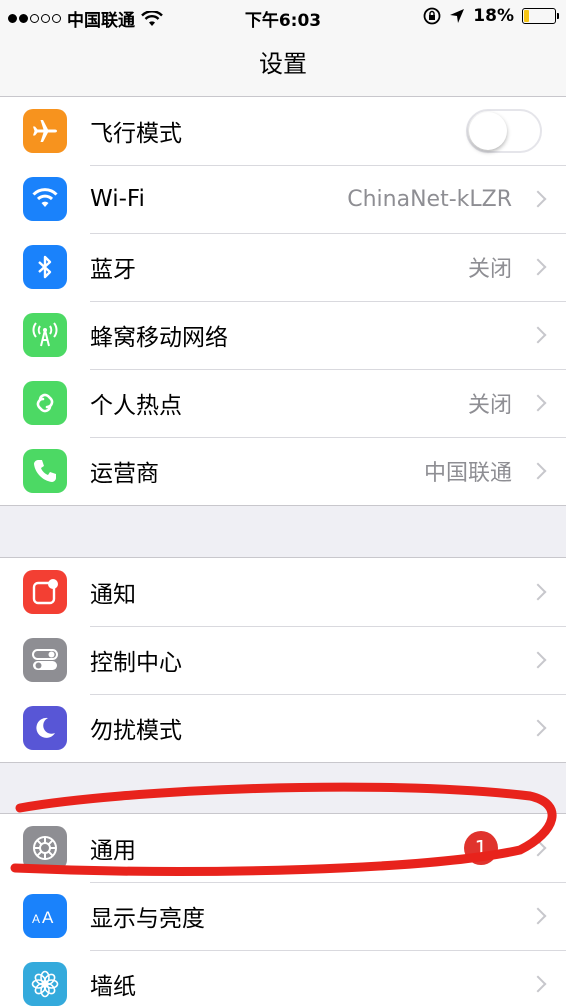 This screenshot has width=566, height=1007. What do you see at coordinates (117, 199) in the screenshot?
I see `settings-row-label: Wi-Fi` at bounding box center [117, 199].